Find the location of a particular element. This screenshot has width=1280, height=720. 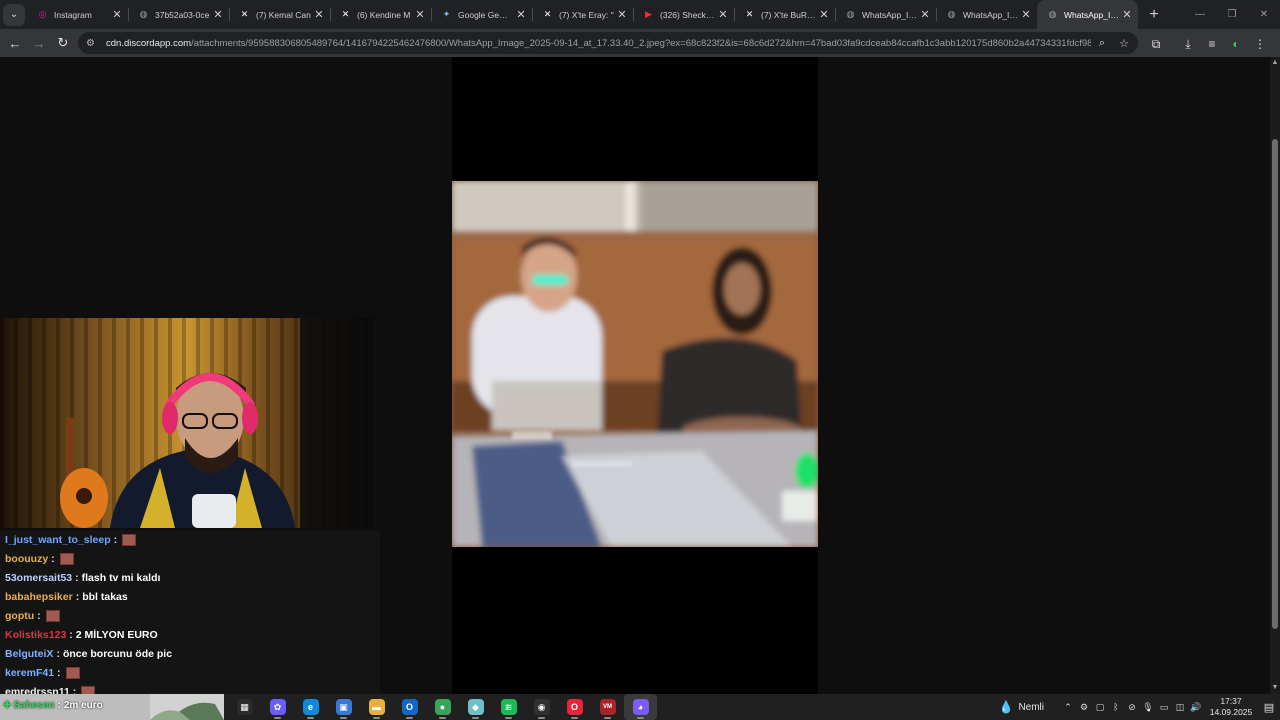

bluetooth-icon: ᛒ is located at coordinates (1116, 707).